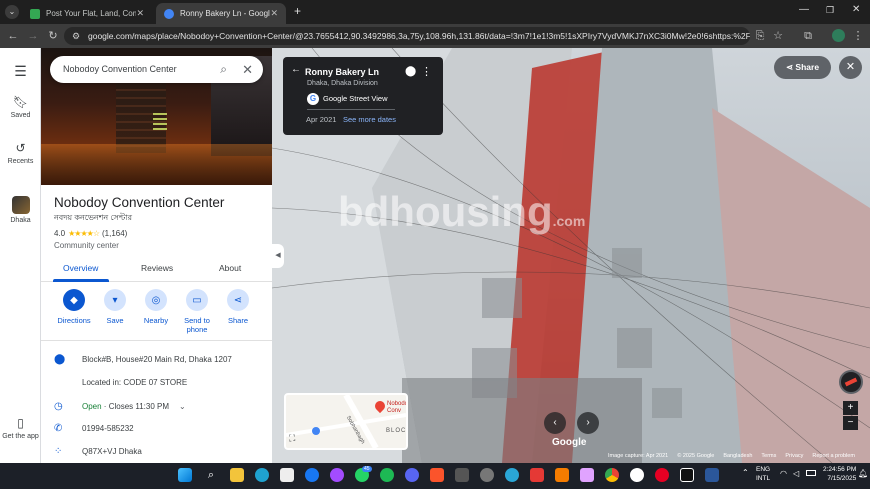 Image resolution: width=870 pixels, height=489 pixels. Describe the element at coordinates (115, 307) in the screenshot. I see `save-button: ▾ Save` at that location.